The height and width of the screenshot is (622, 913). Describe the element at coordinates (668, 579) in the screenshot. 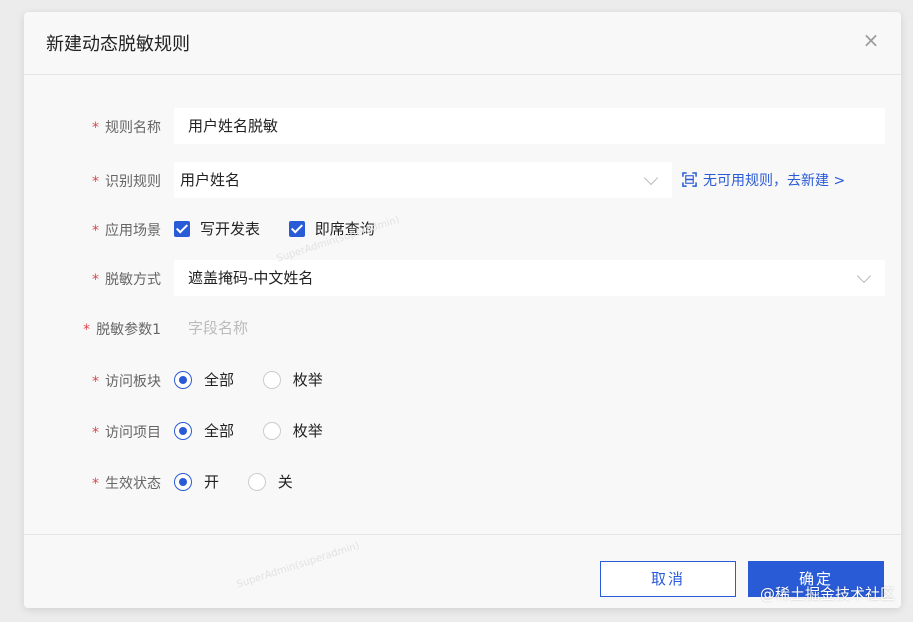

I see `cancel-button: 取消` at that location.